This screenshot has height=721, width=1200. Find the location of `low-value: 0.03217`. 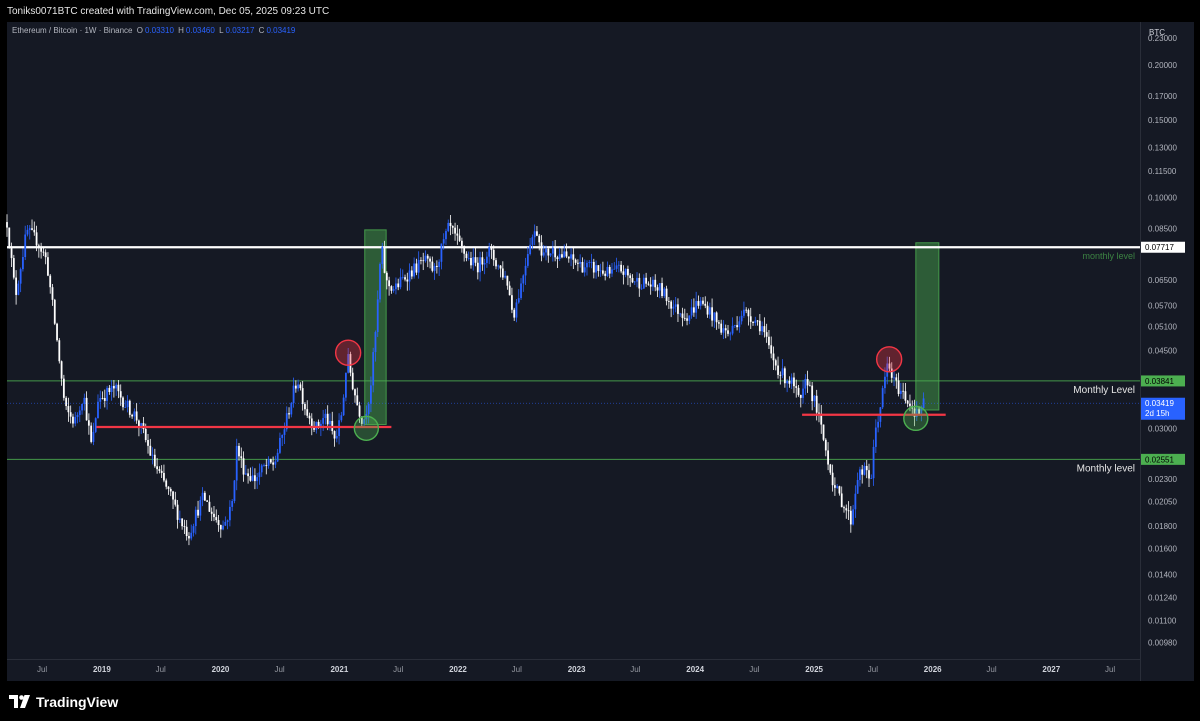

low-value: 0.03217 is located at coordinates (240, 30).